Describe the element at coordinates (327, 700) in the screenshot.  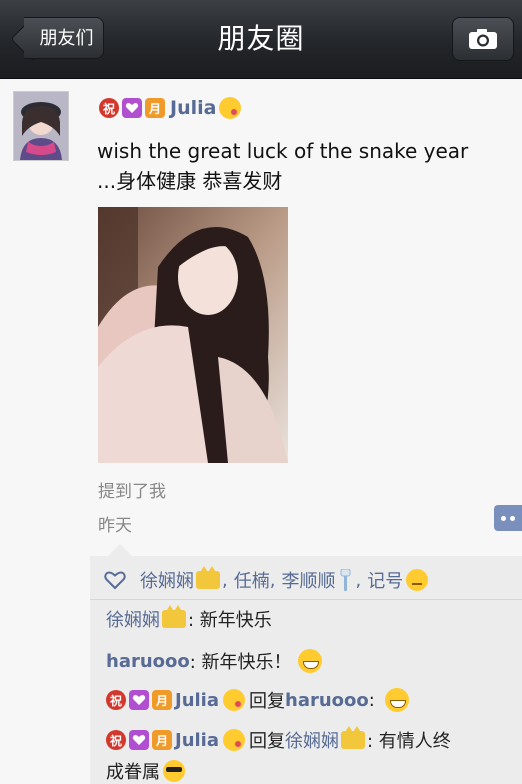
I see `reply-target: haruooo` at that location.